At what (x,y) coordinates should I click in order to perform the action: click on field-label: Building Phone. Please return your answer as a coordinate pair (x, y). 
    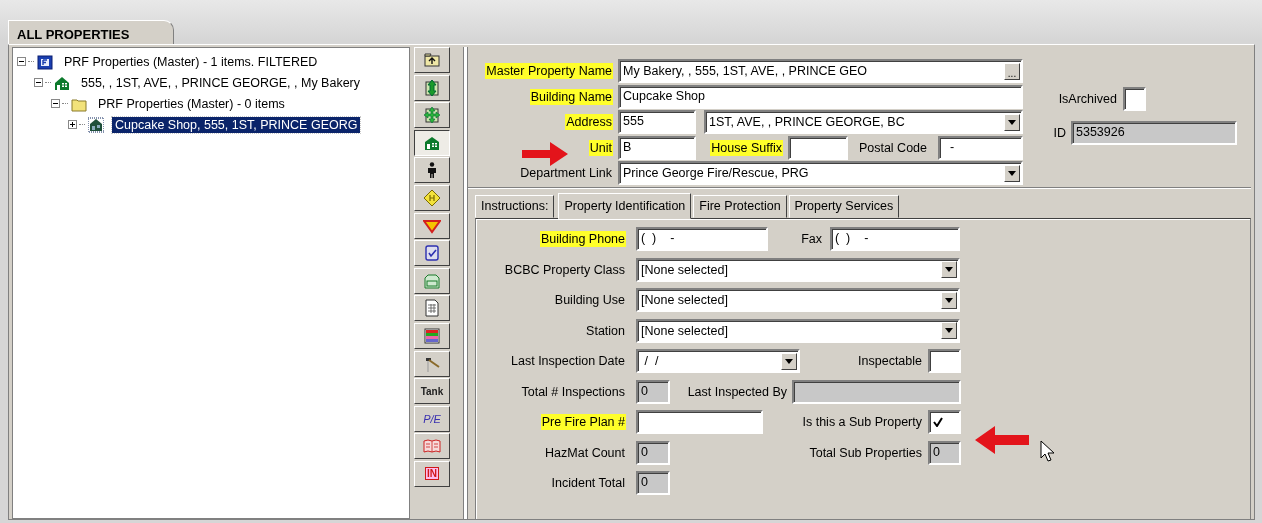
    Looking at the image, I should click on (582, 239).